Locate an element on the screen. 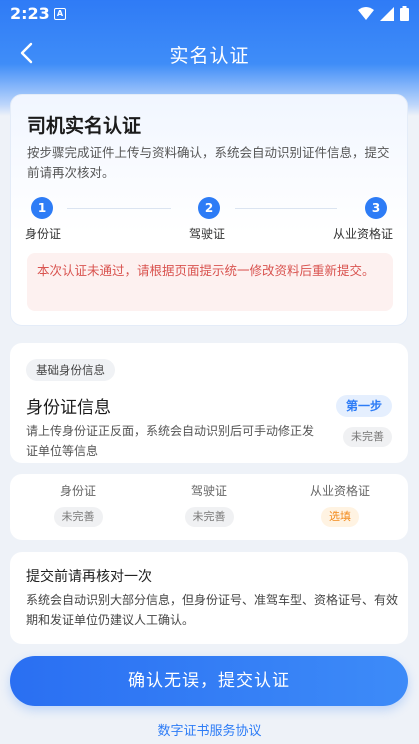 This screenshot has width=419, height=744. battery-icon is located at coordinates (404, 13).